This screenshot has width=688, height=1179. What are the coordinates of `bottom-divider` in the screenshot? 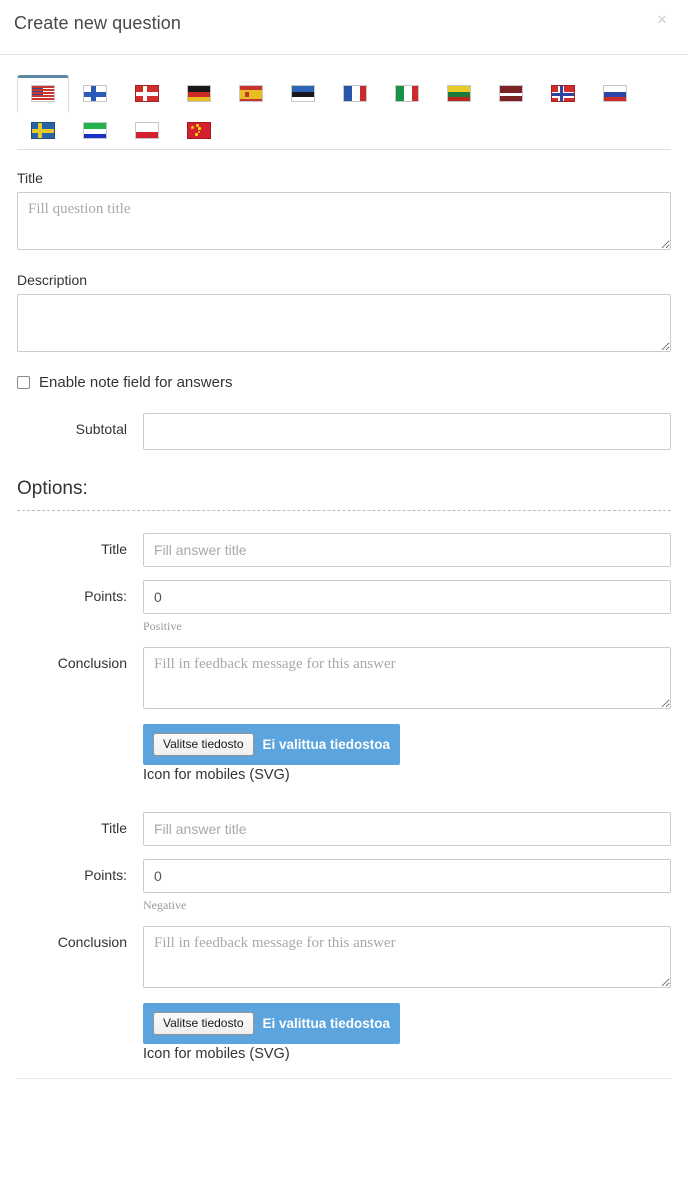 It's located at (344, 1078).